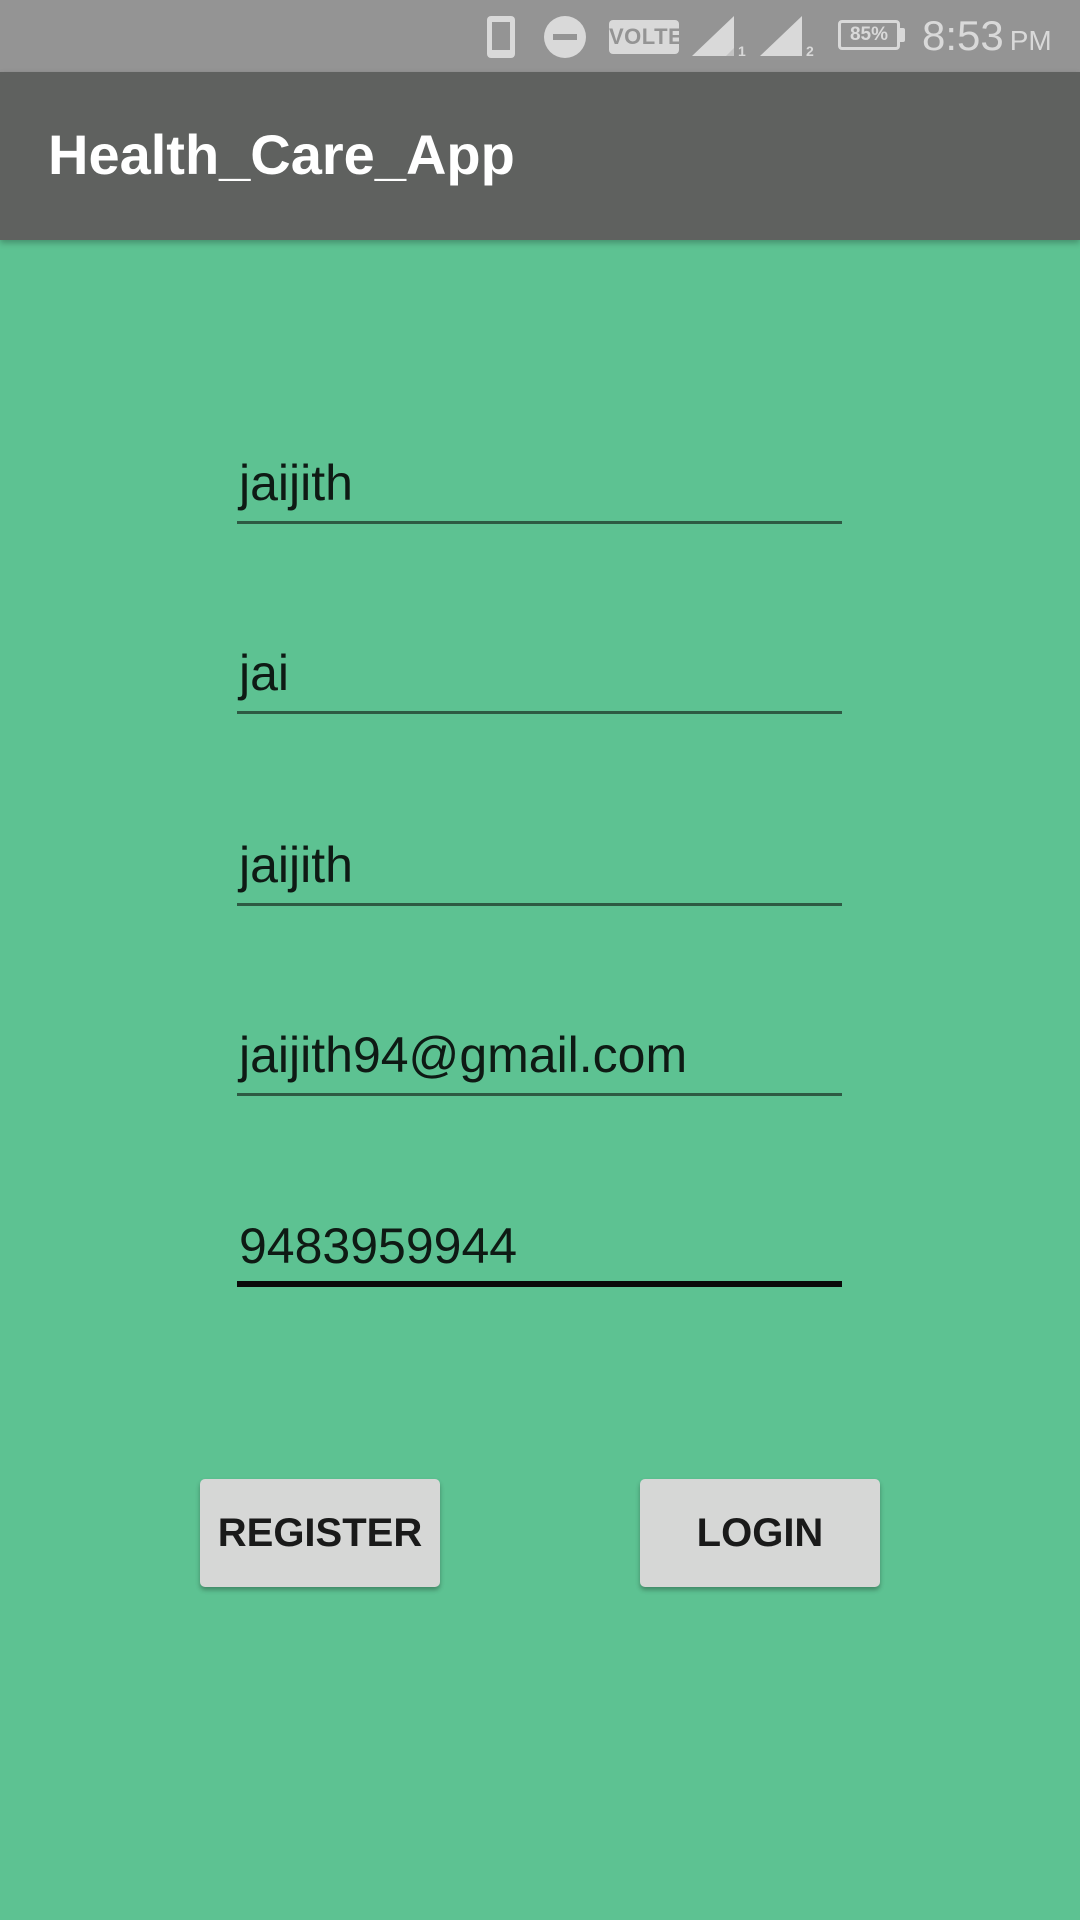 This screenshot has height=1920, width=1080. I want to click on time-ampm: PM, so click(1030, 40).